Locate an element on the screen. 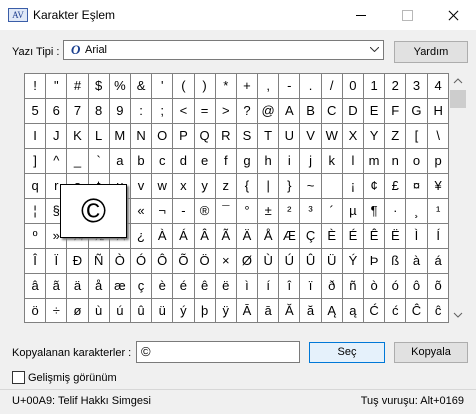 The height and width of the screenshot is (414, 476). char-cell: K is located at coordinates (78, 136).